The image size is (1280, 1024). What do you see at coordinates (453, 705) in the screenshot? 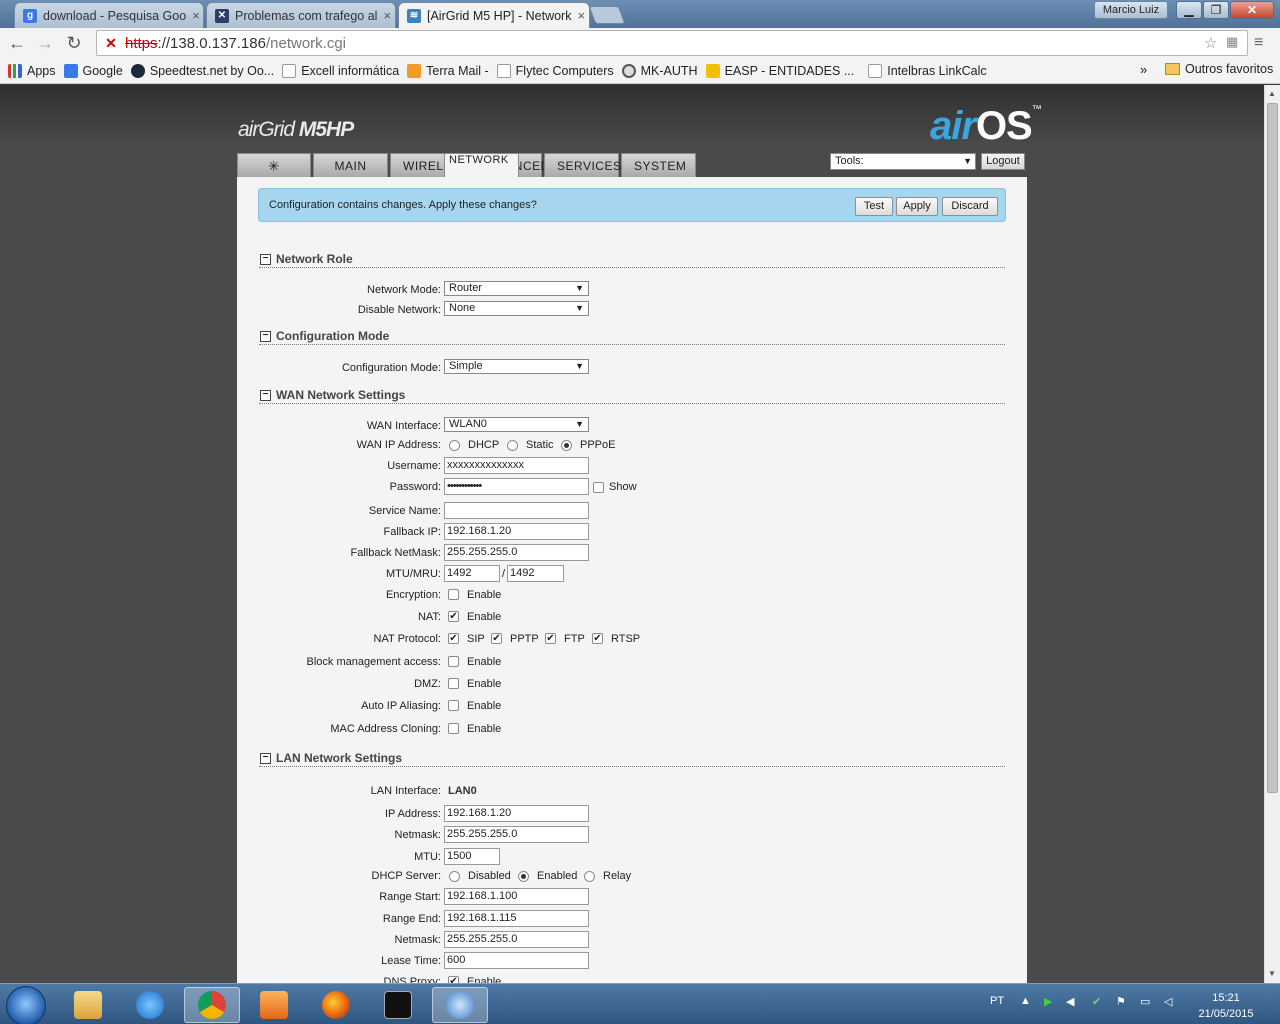
I see `auto-ip-aliasing-checkbox` at bounding box center [453, 705].